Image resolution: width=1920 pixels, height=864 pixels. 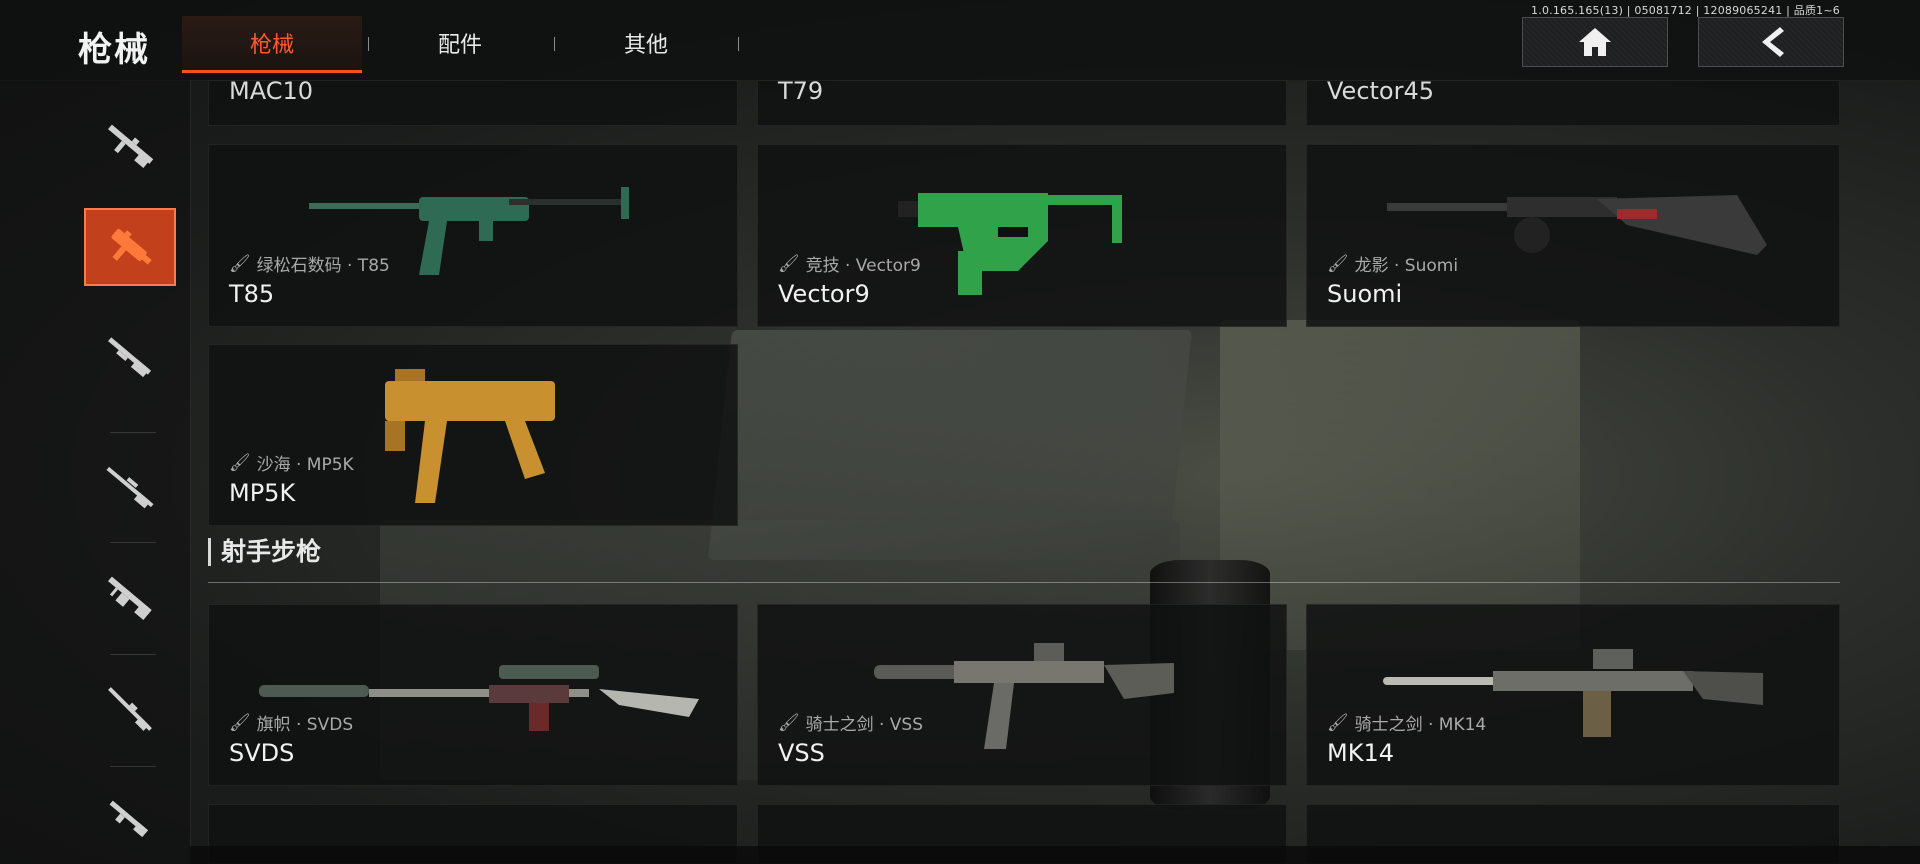 I want to click on background-crate-lid, so click(x=950, y=445).